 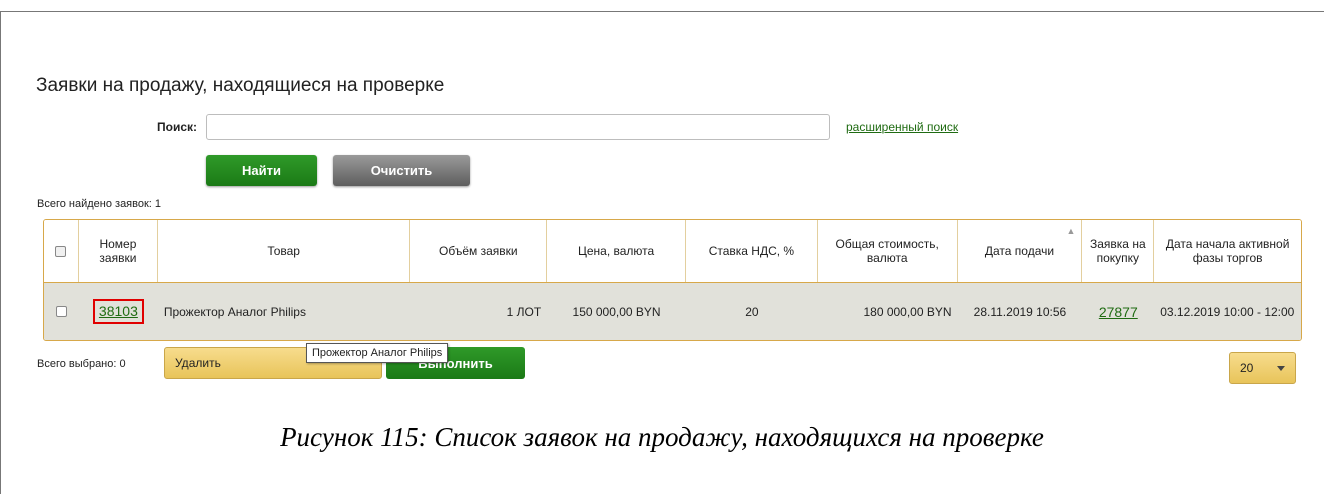 I want to click on action-select-value: Удалить, so click(x=198, y=363).